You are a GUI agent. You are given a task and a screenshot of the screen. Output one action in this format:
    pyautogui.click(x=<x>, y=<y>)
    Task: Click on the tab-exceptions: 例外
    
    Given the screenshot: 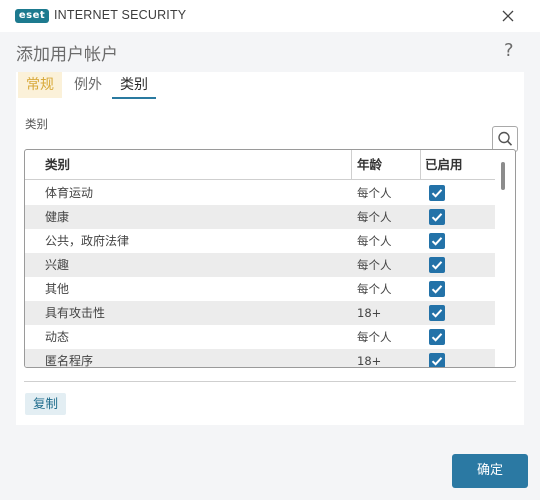 What is the action you would take?
    pyautogui.click(x=88, y=85)
    